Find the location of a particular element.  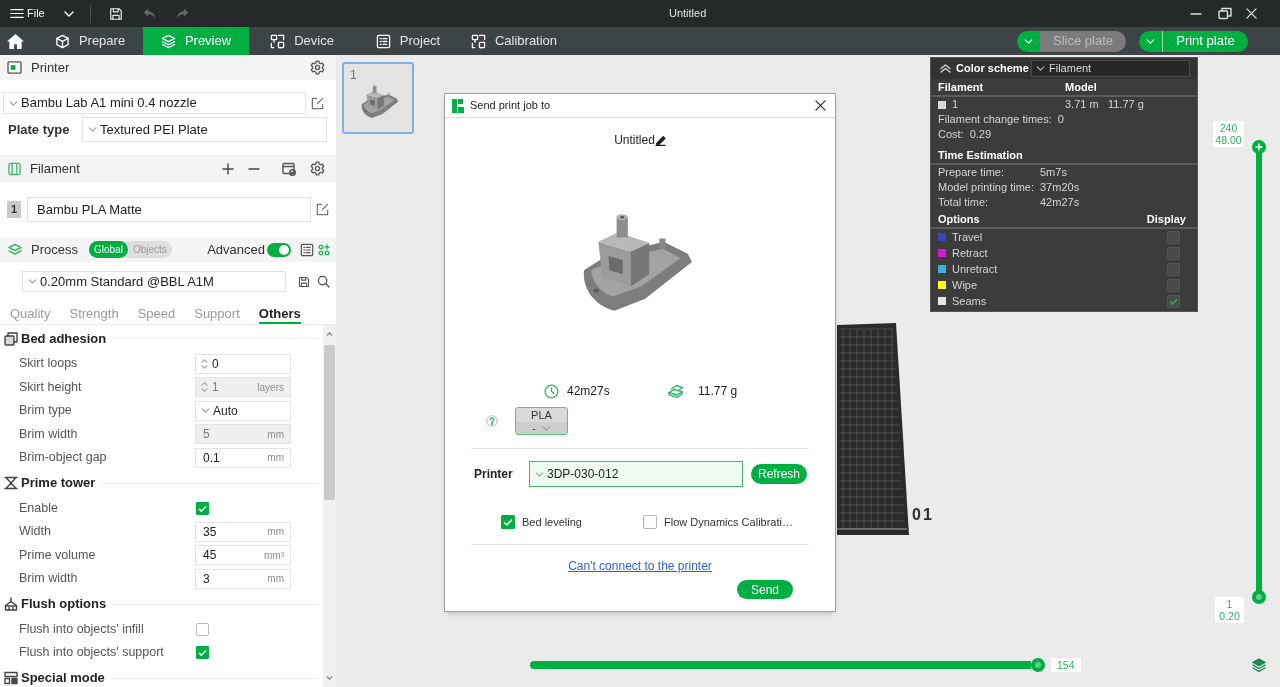

slot-value: - is located at coordinates (534, 428).